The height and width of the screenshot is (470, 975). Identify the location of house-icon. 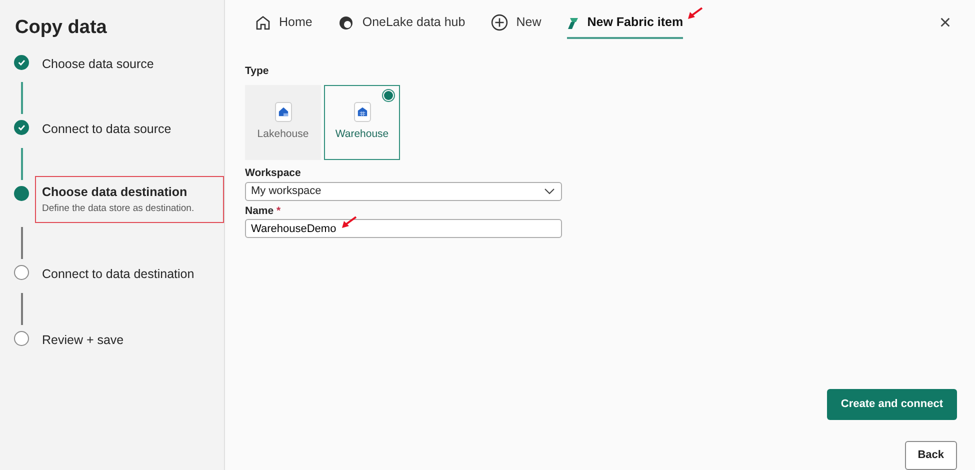
(283, 112).